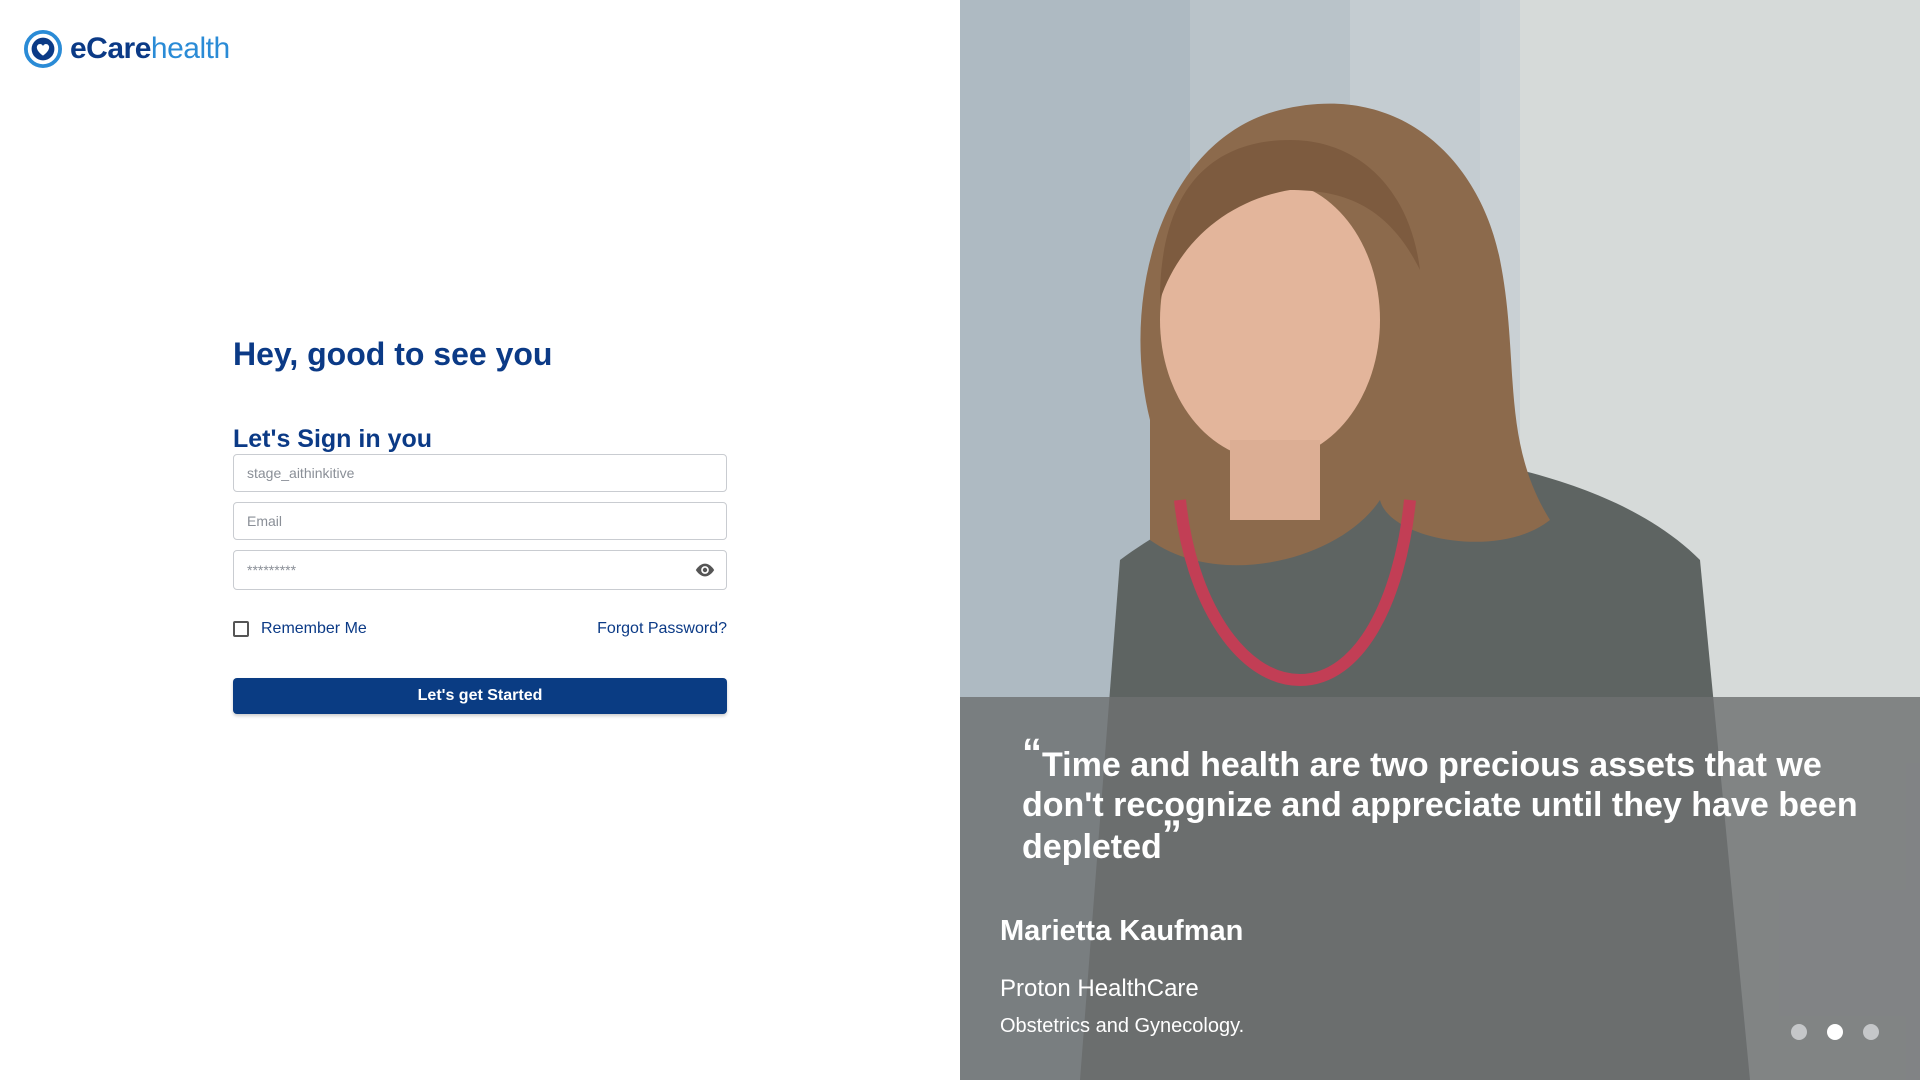 The image size is (1920, 1080). I want to click on password-input, so click(480, 570).